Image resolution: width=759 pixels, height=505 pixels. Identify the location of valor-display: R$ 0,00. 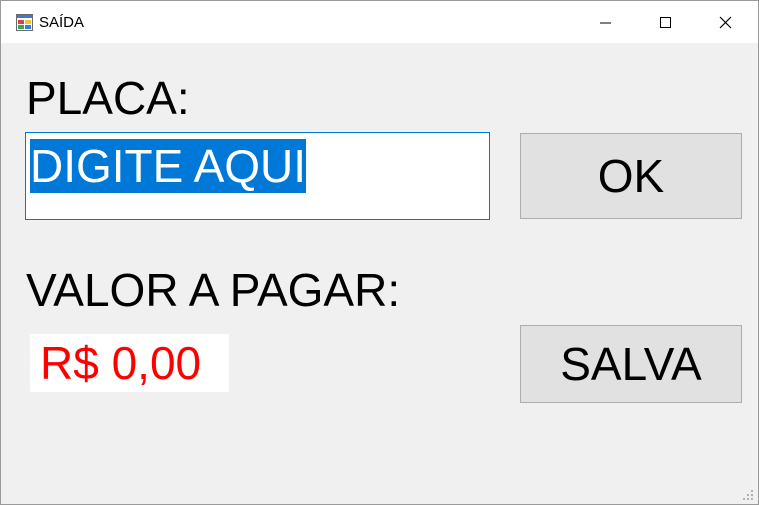
(129, 363).